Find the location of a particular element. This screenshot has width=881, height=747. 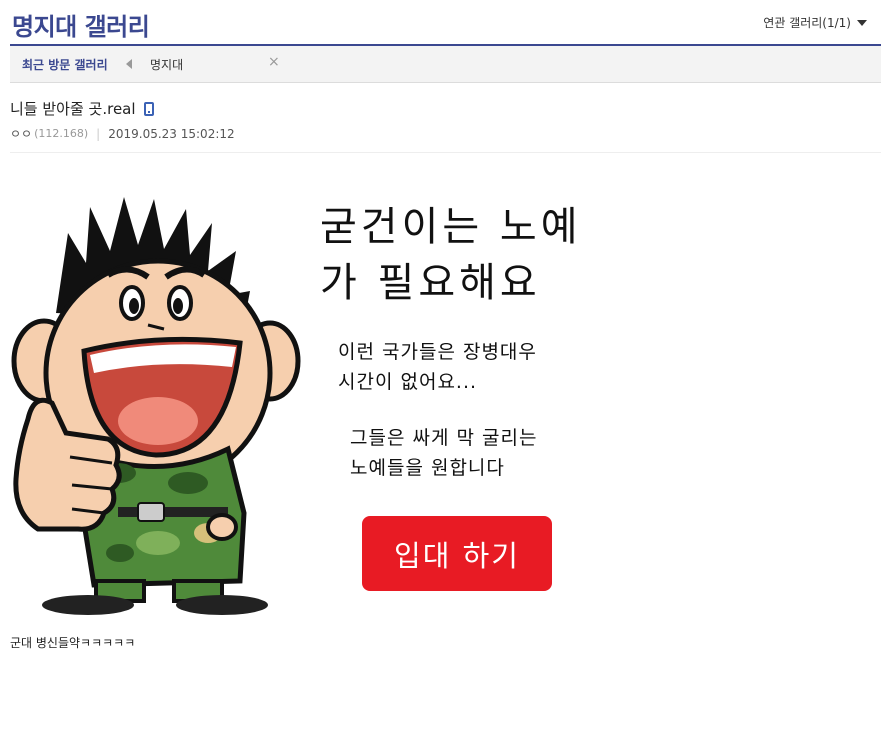

recent-visited-bar: 최근 방문 갤러리 명지대 × is located at coordinates (445, 64).